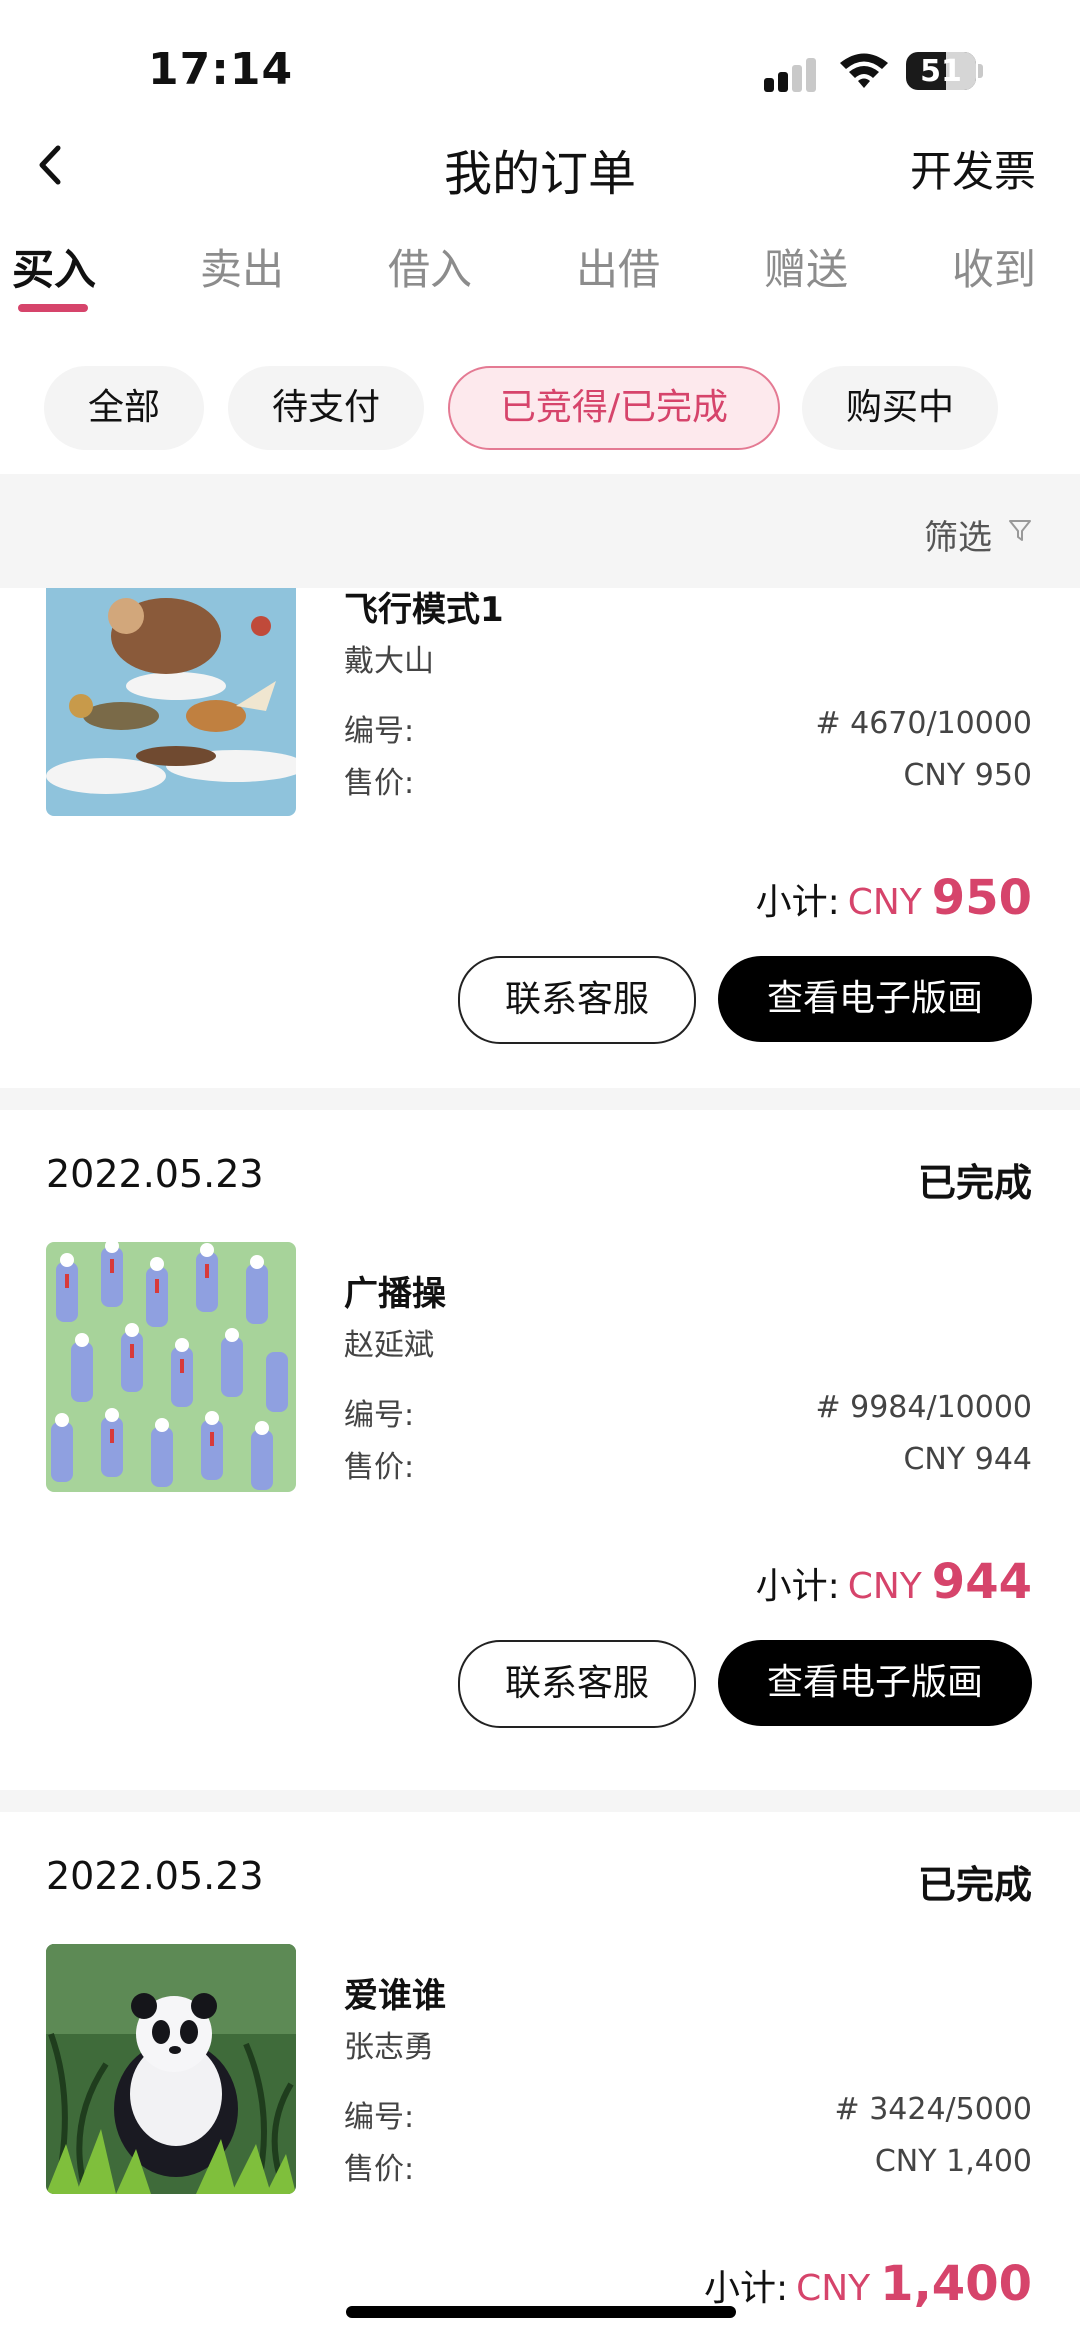 This screenshot has height=2341, width=1080. What do you see at coordinates (618, 266) in the screenshot?
I see `tab-lend-out: 出借` at bounding box center [618, 266].